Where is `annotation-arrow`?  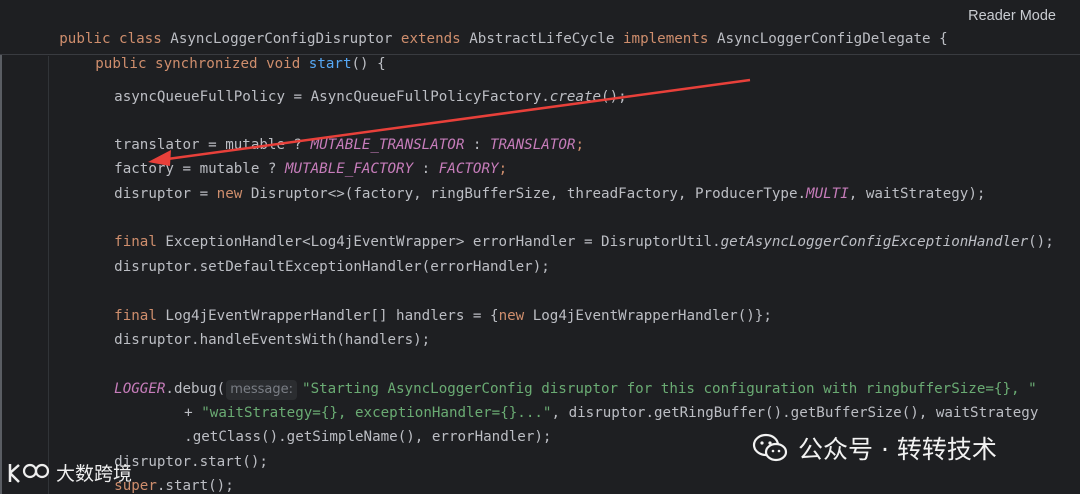 annotation-arrow is located at coordinates (449, 122).